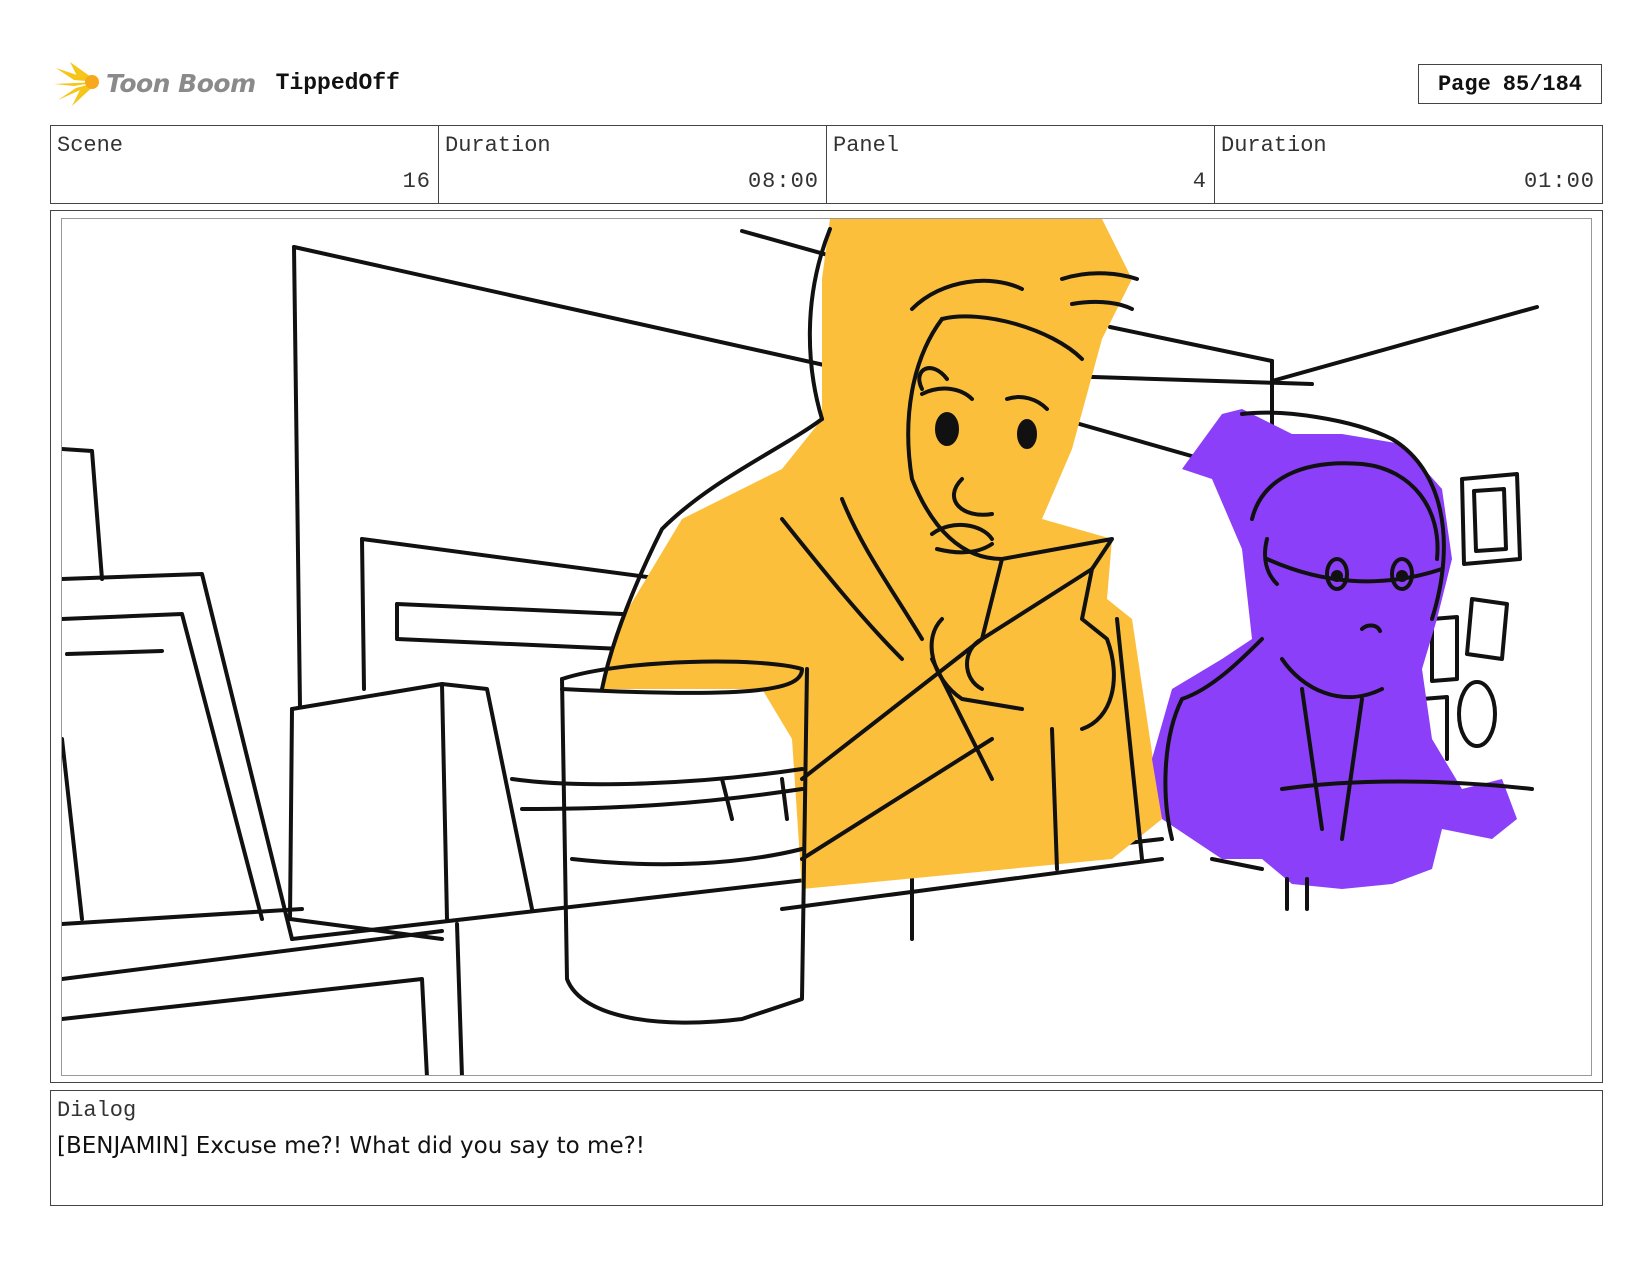 The height and width of the screenshot is (1275, 1650). What do you see at coordinates (498, 145) in the screenshot?
I see `scene-duration-label: Duration` at bounding box center [498, 145].